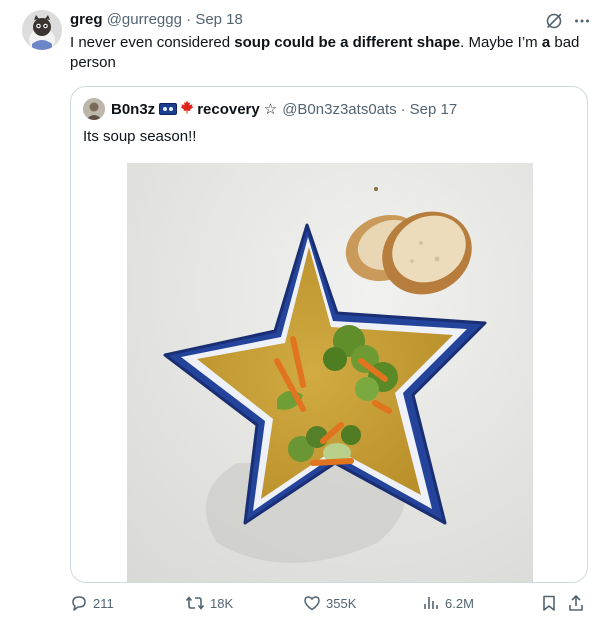 This screenshot has height=623, width=609. What do you see at coordinates (341, 603) in the screenshot?
I see `like-count: 355K` at bounding box center [341, 603].